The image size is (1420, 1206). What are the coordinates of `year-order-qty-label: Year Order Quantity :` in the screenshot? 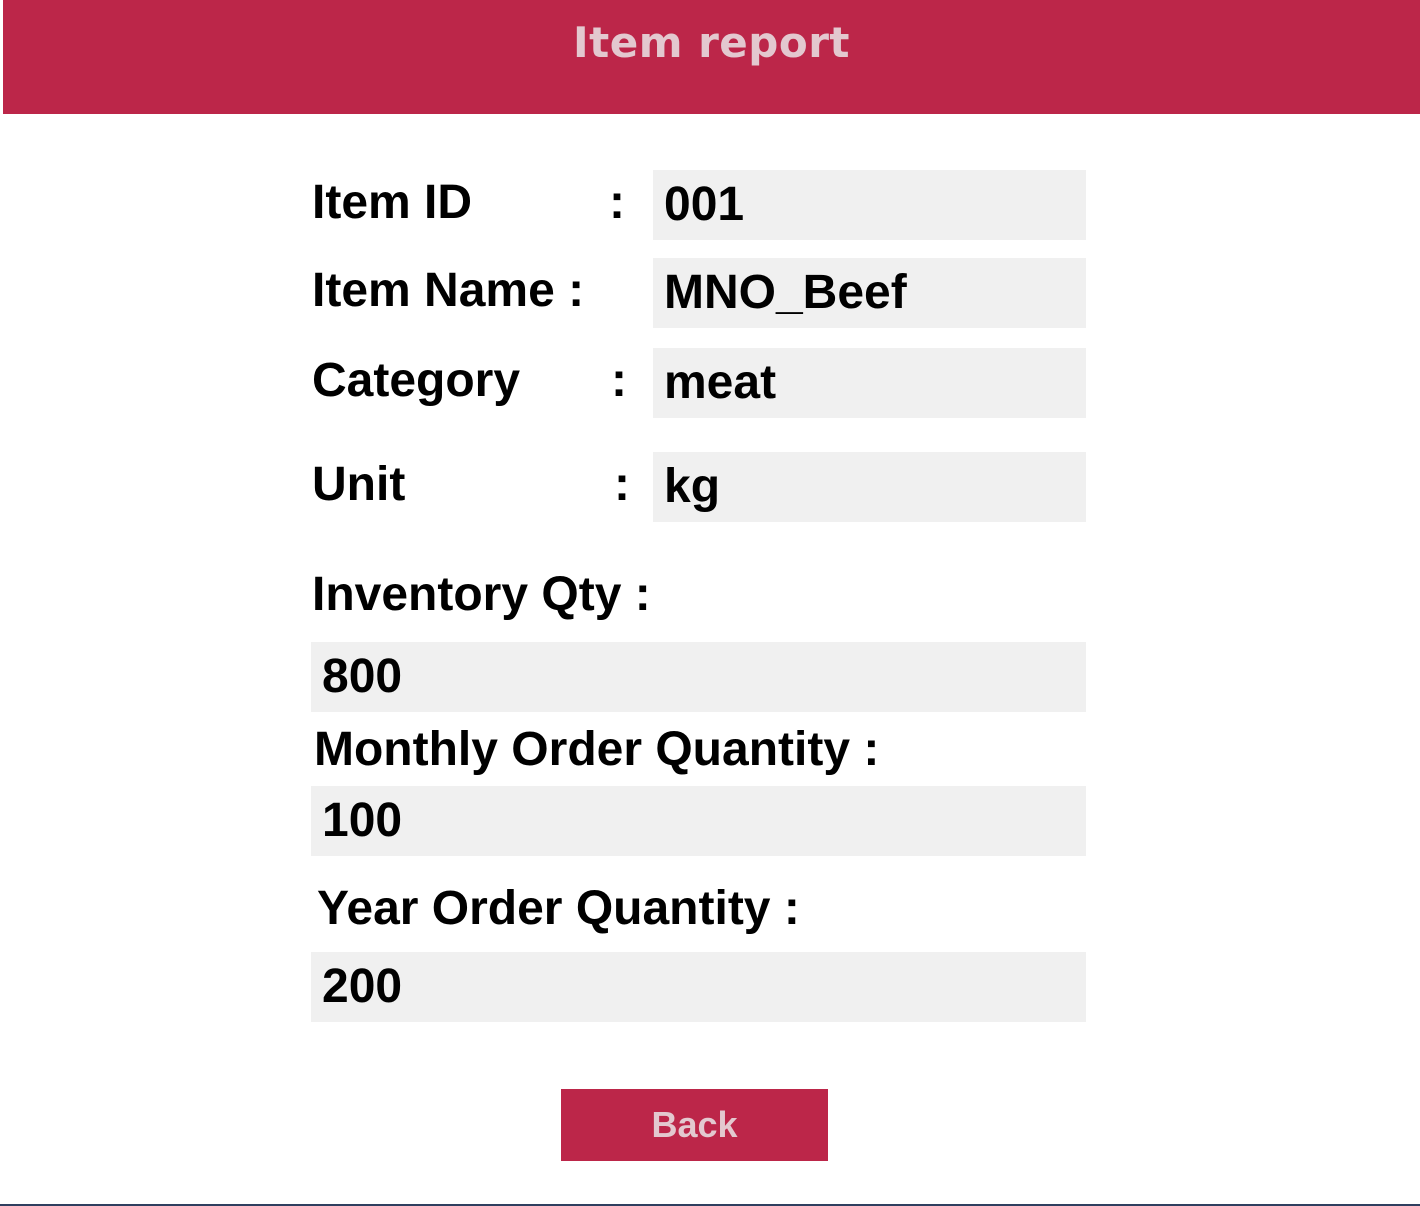 It's located at (558, 908).